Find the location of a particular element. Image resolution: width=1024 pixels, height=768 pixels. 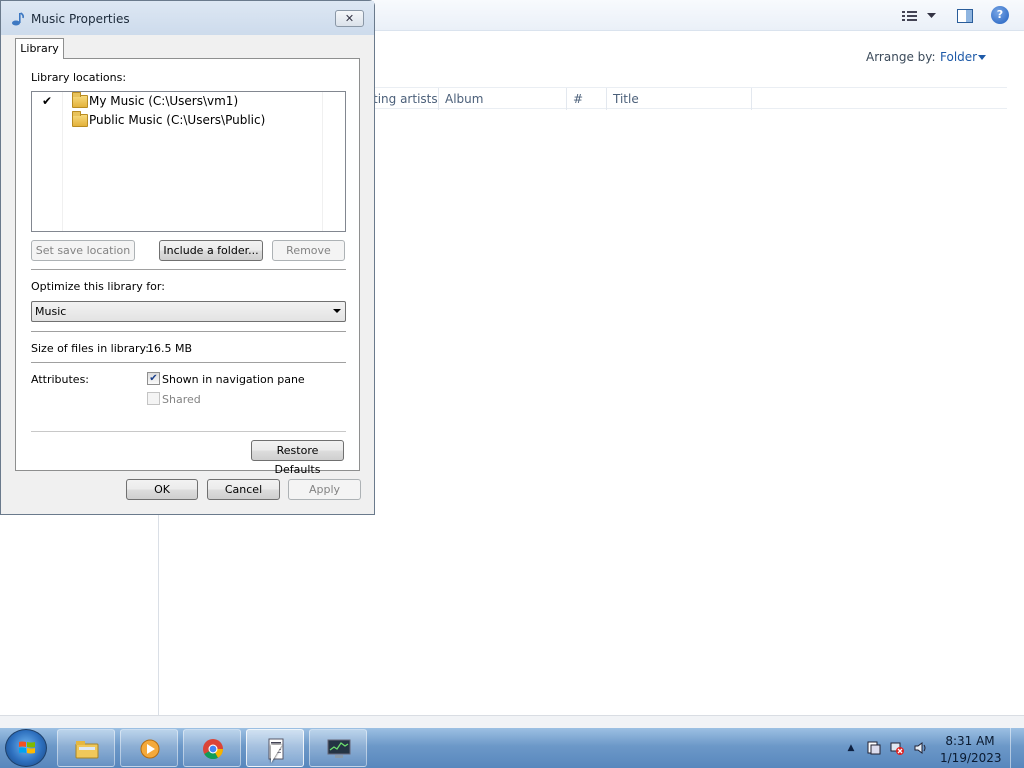

show-desktop-button is located at coordinates (1017, 748).